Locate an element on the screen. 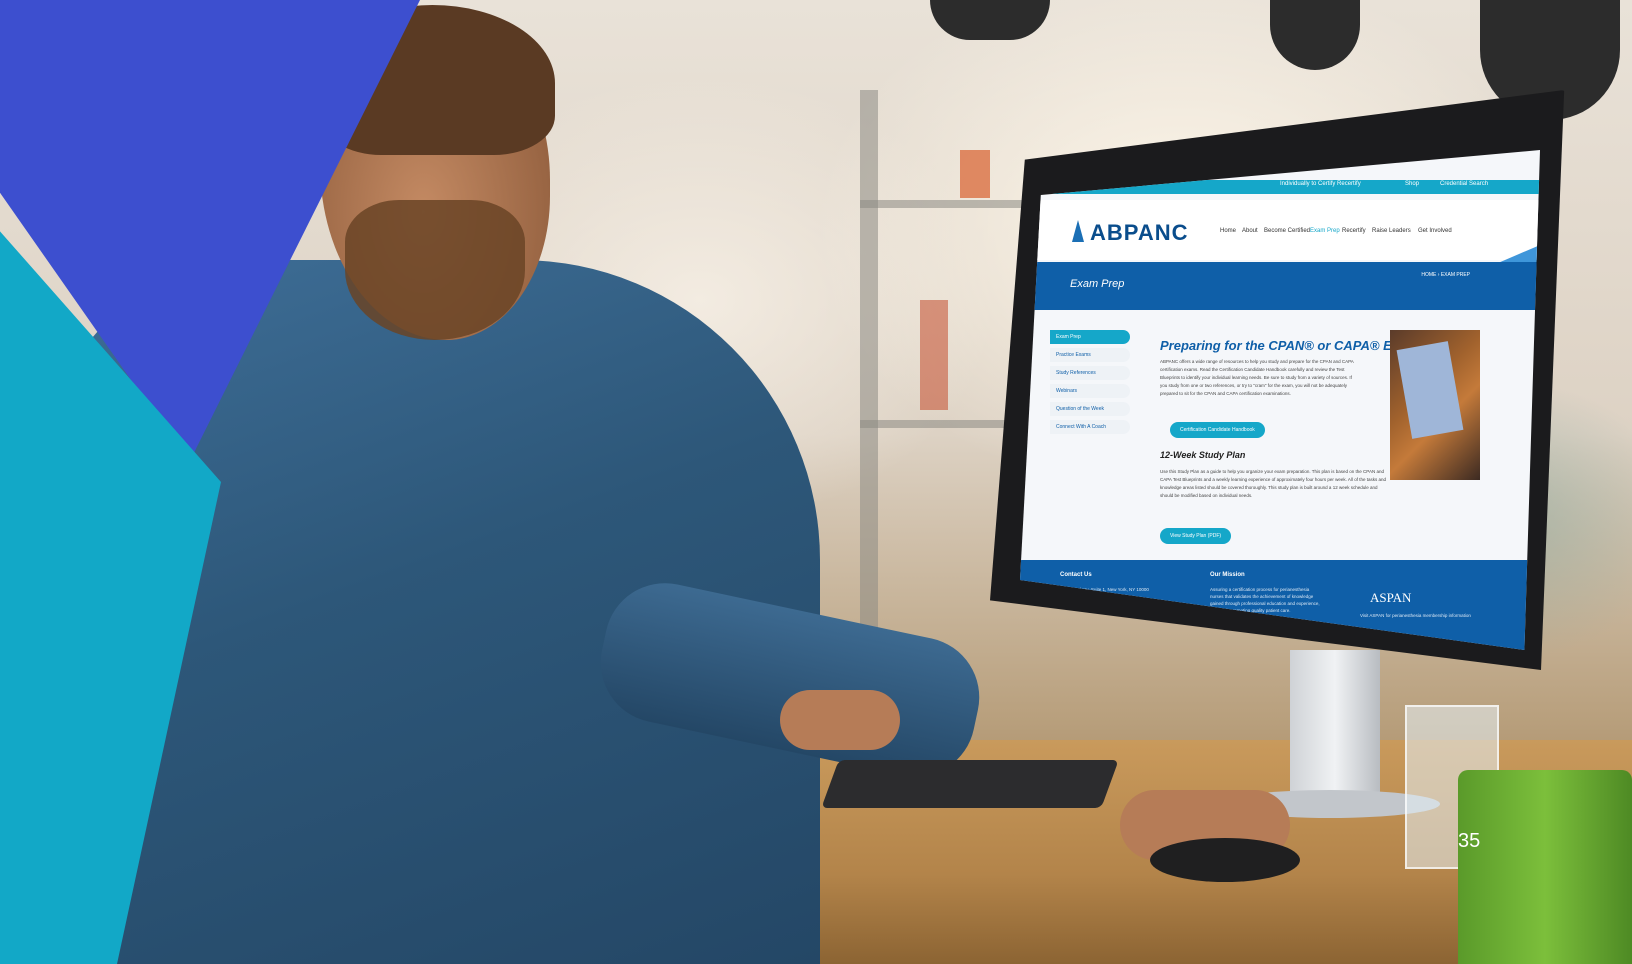  sidebar-item-connect-with-a-coach: Connect With A Coach is located at coordinates (1090, 427).